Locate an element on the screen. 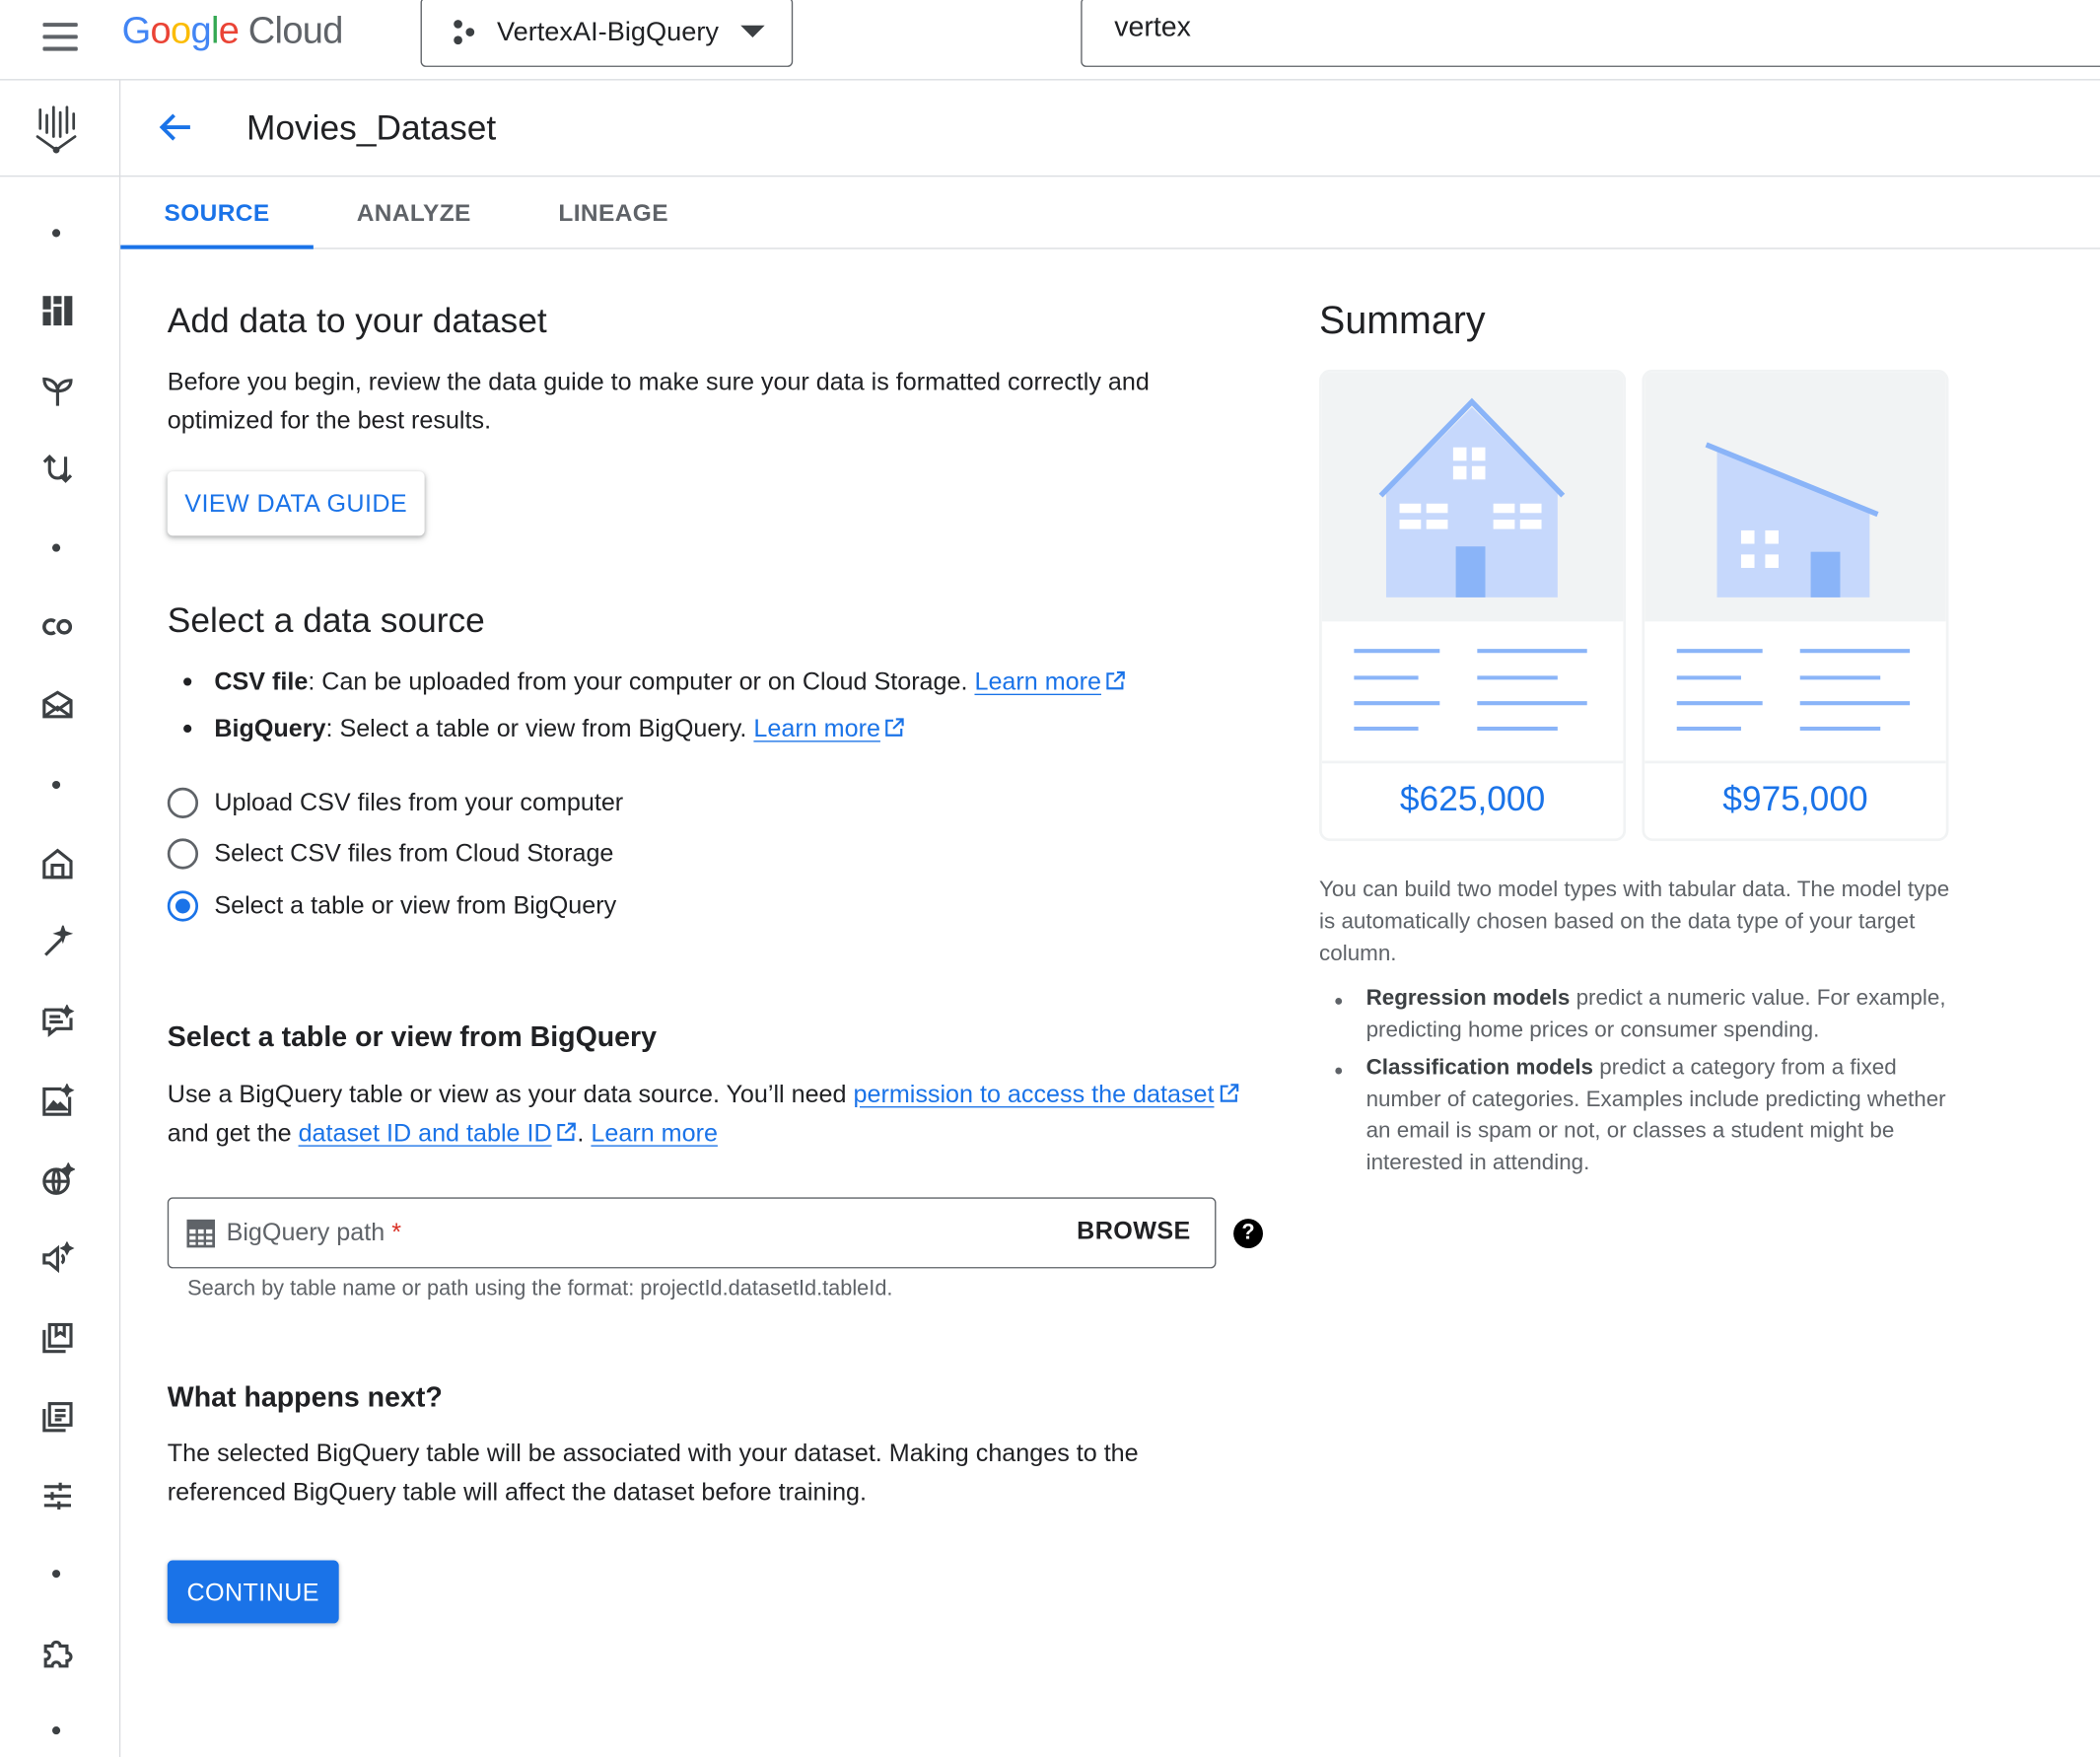 The width and height of the screenshot is (2100, 1757). notebook-library-icon is located at coordinates (57, 1337).